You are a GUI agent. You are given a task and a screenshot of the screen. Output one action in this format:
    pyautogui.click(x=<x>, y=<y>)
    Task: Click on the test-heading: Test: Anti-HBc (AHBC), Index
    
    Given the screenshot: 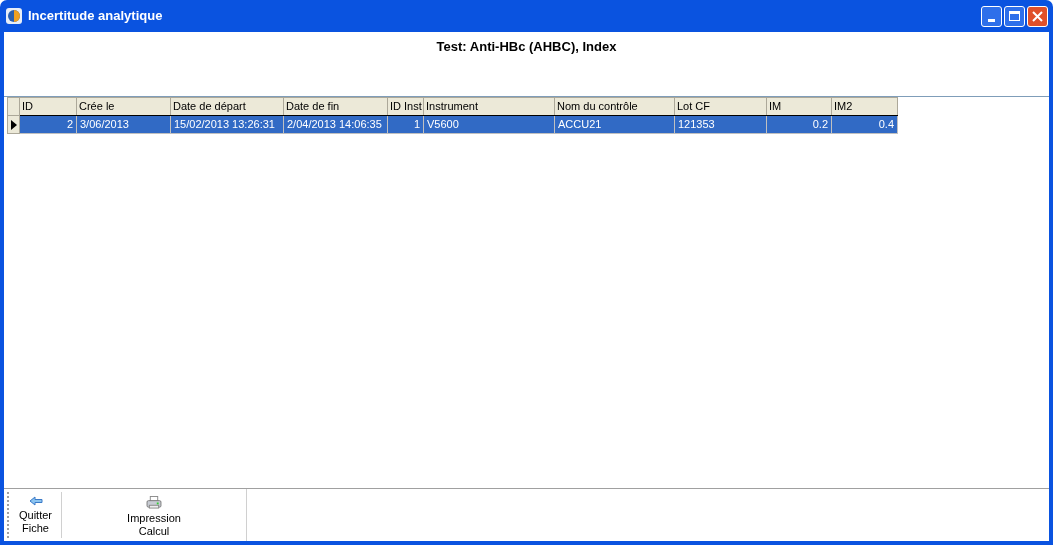 What is the action you would take?
    pyautogui.click(x=526, y=45)
    